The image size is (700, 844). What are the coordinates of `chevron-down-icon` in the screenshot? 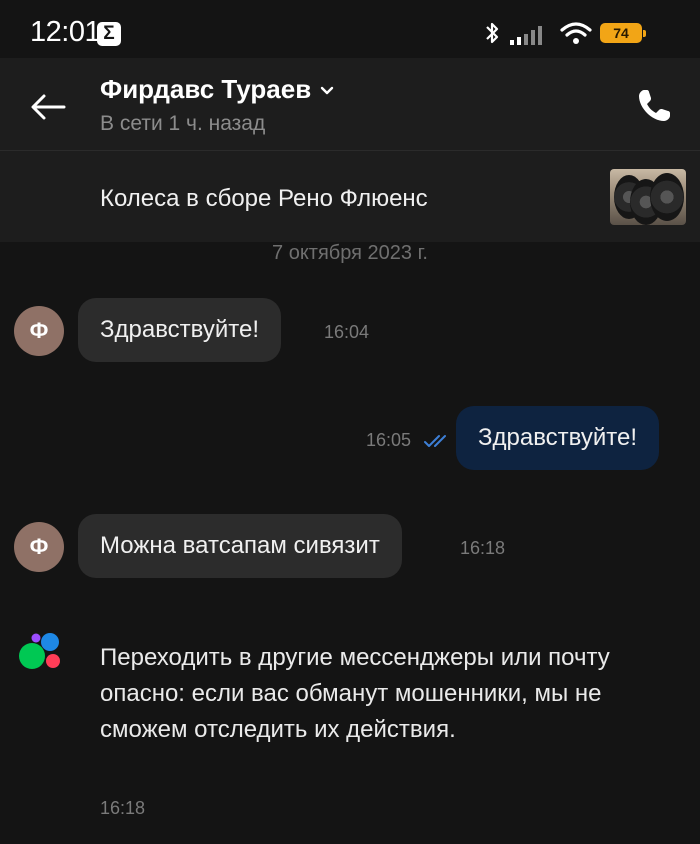 It's located at (327, 90).